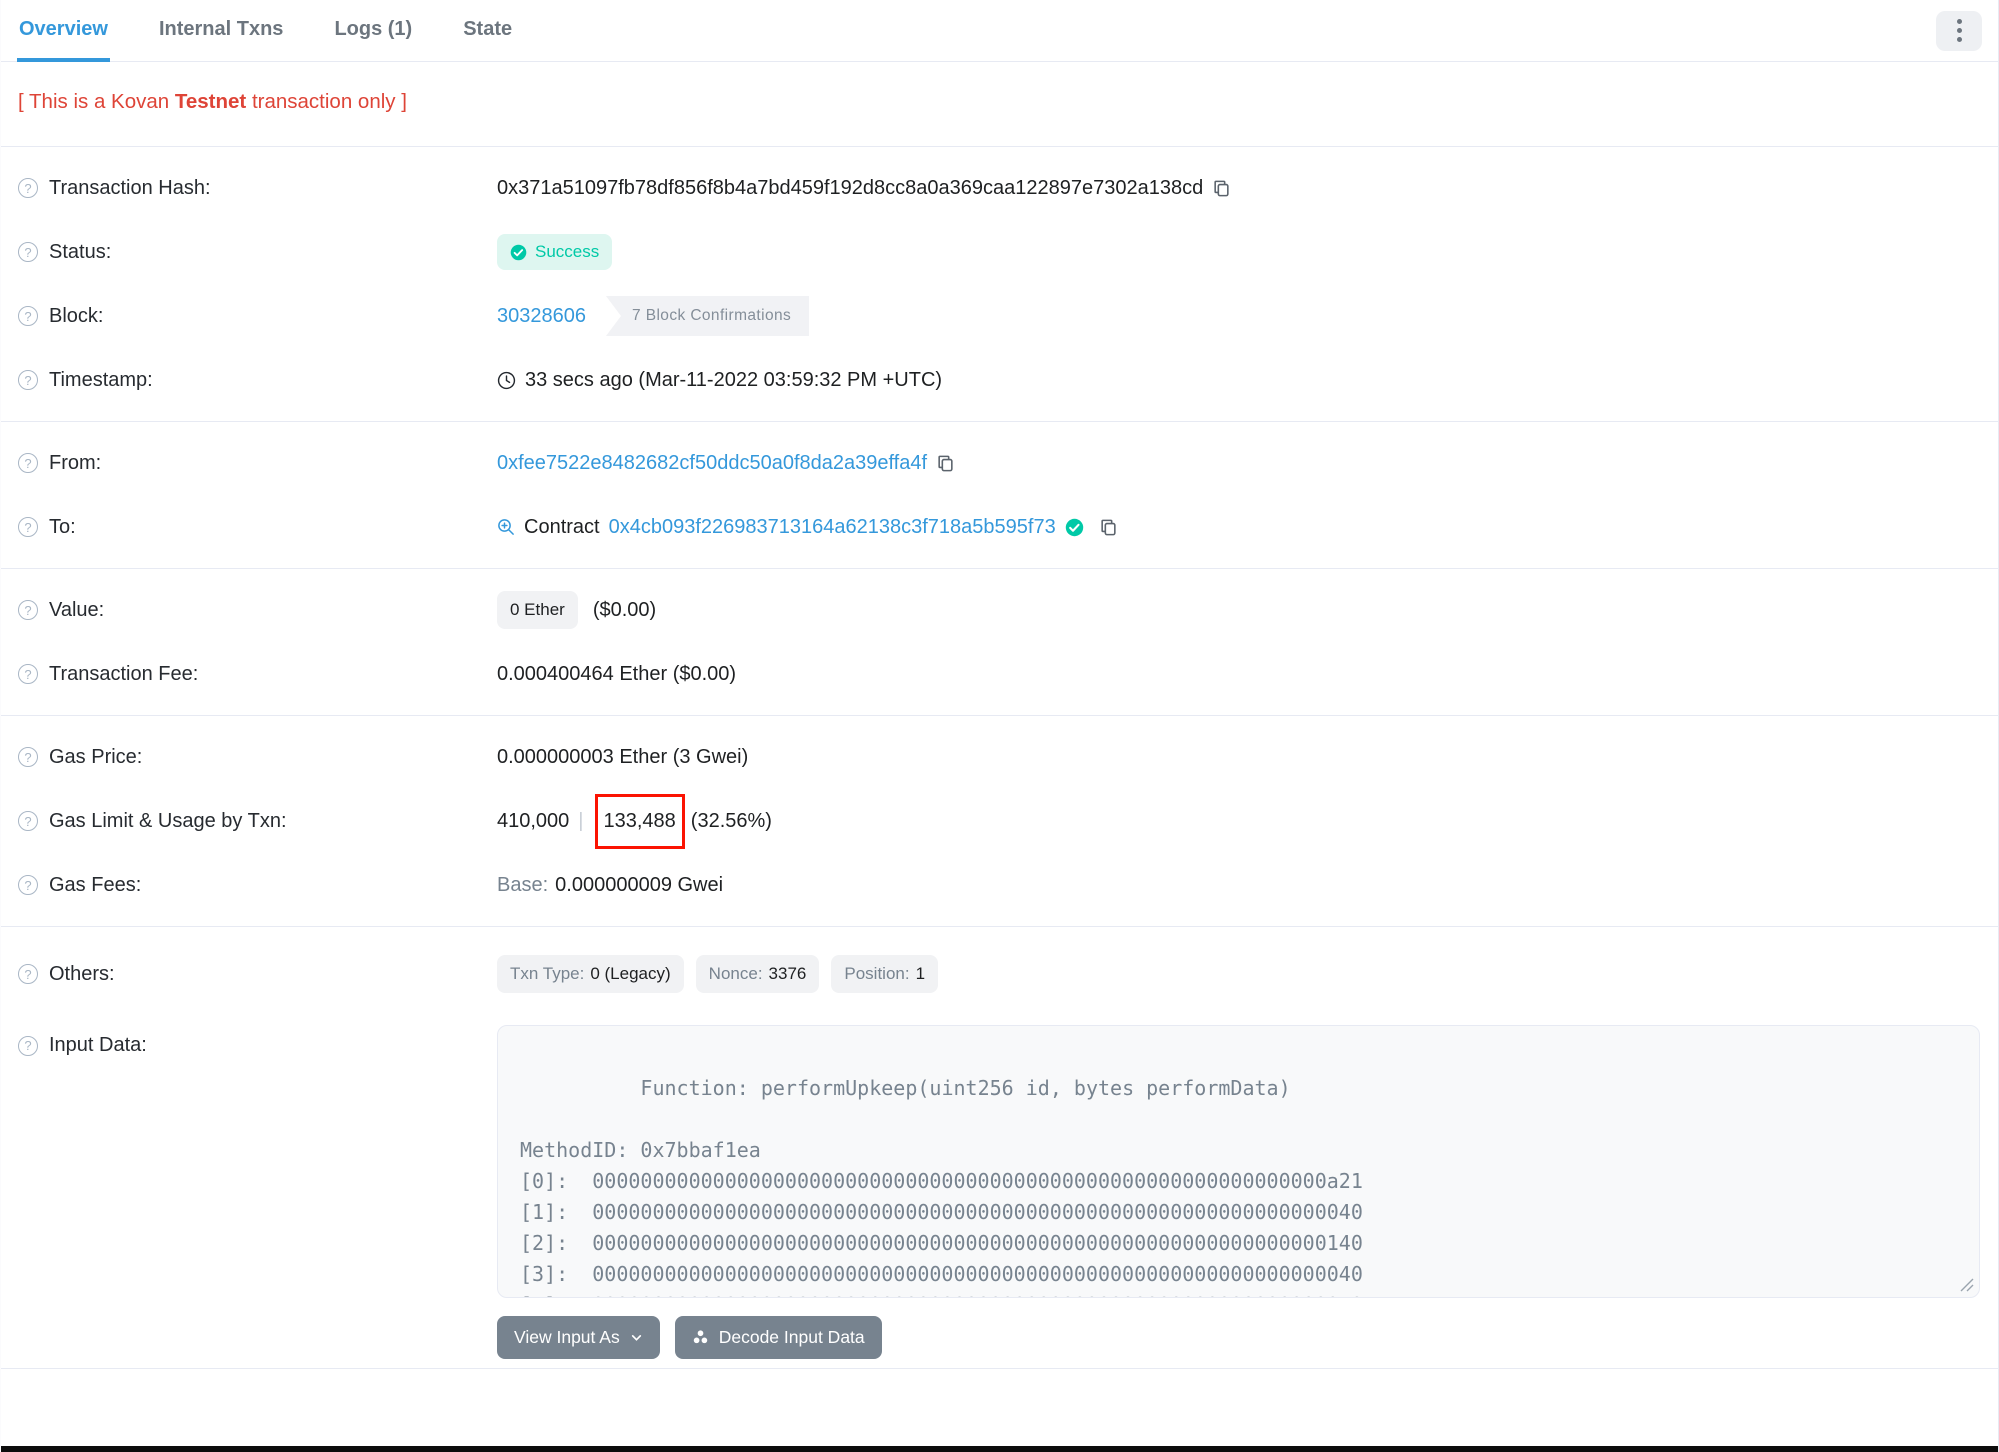 The width and height of the screenshot is (1999, 1452). Describe the element at coordinates (735, 973) in the screenshot. I see `nonce-label: Nonce:` at that location.